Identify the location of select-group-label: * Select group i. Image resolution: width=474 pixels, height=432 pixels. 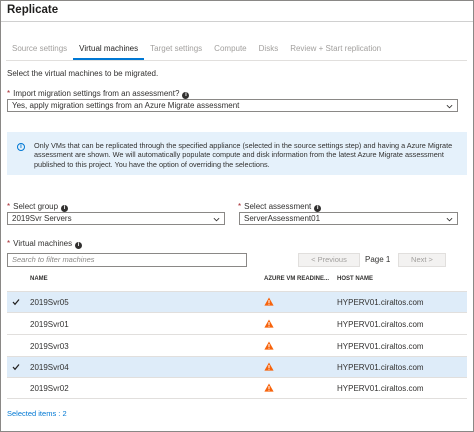
(38, 207).